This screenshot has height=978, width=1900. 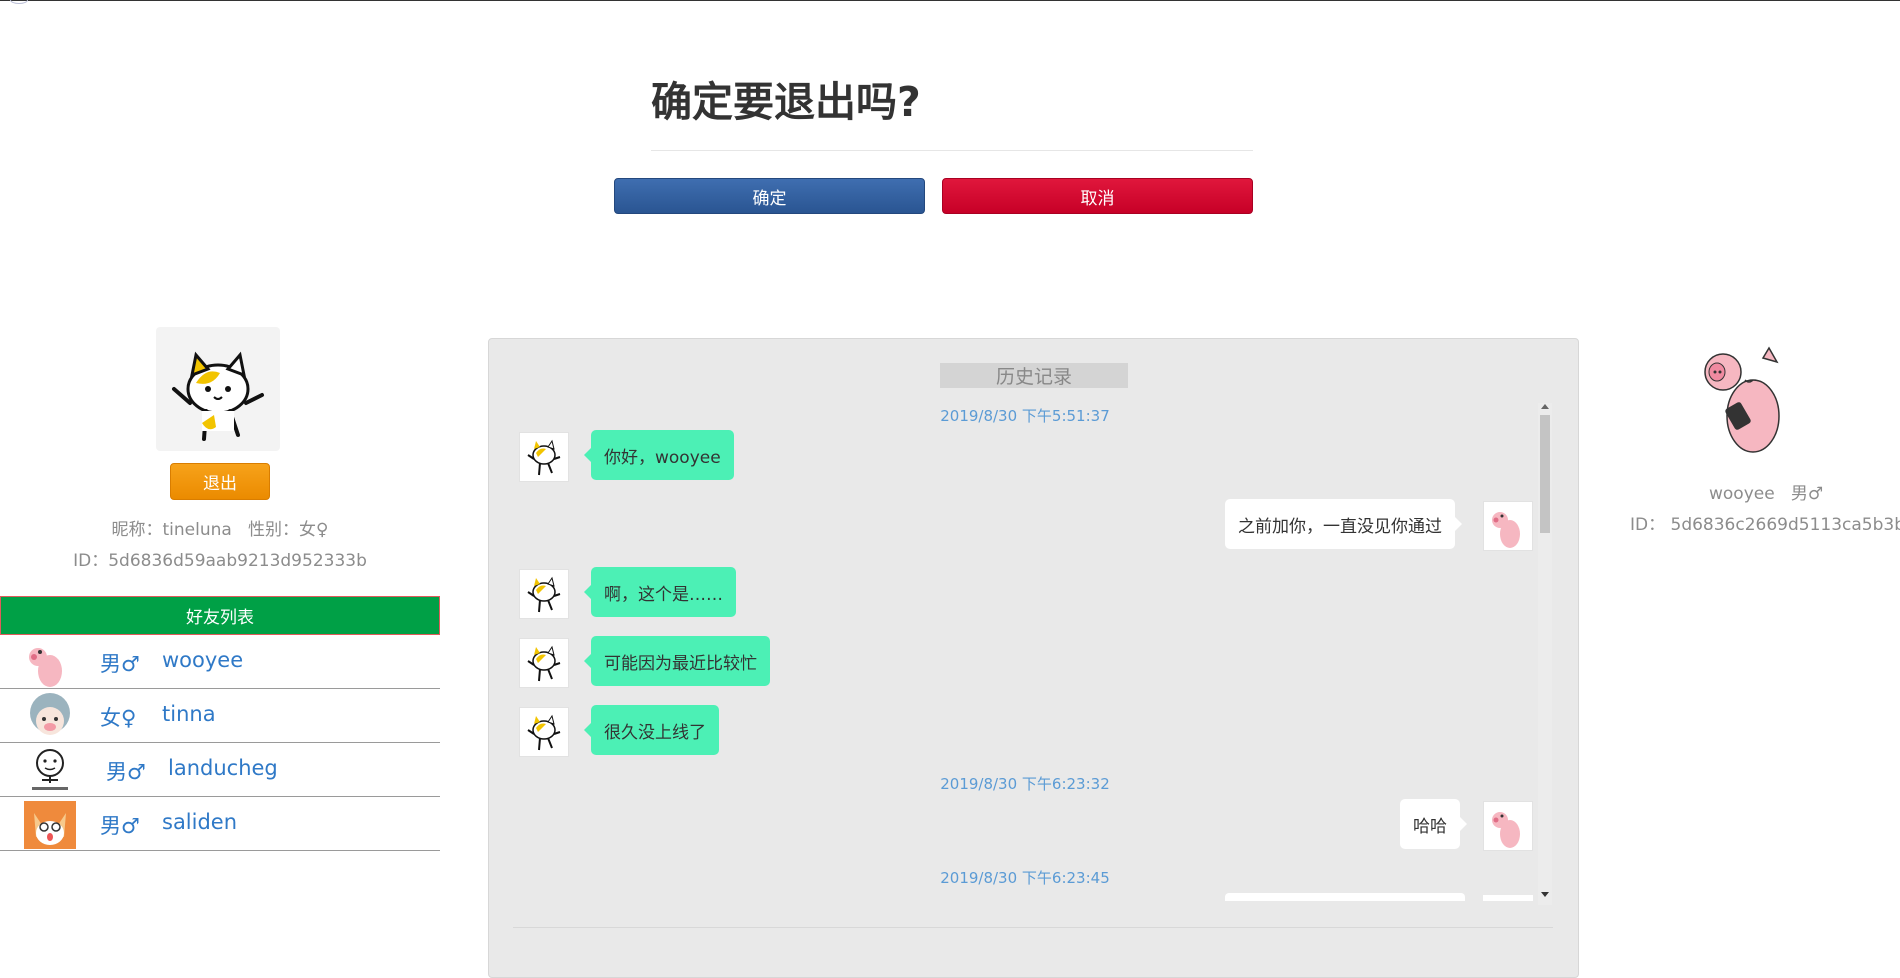 What do you see at coordinates (950, 0) in the screenshot?
I see `top-border` at bounding box center [950, 0].